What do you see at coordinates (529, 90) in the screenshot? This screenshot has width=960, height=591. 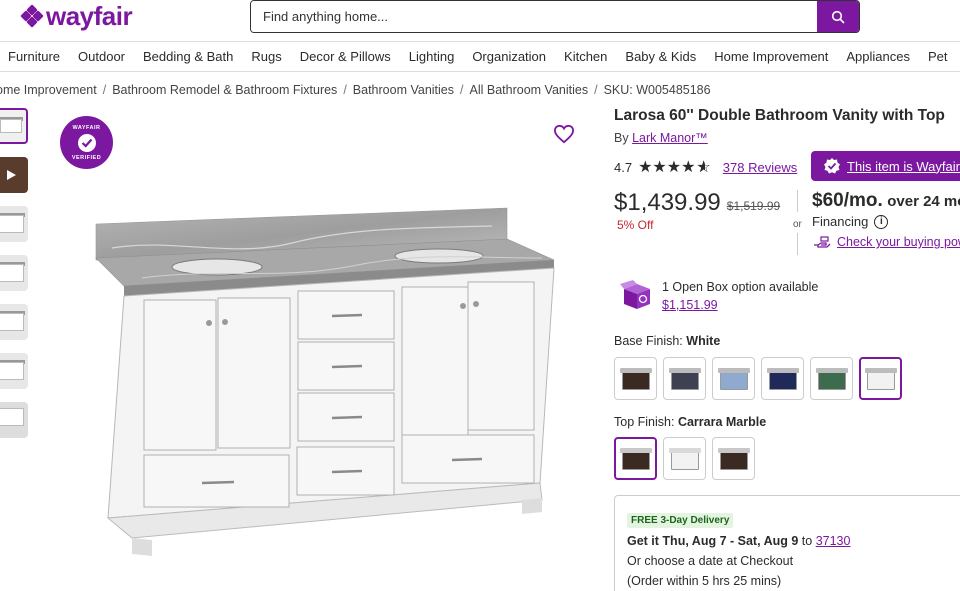 I see `breadcrumb-item: All Bathroom Vanities` at bounding box center [529, 90].